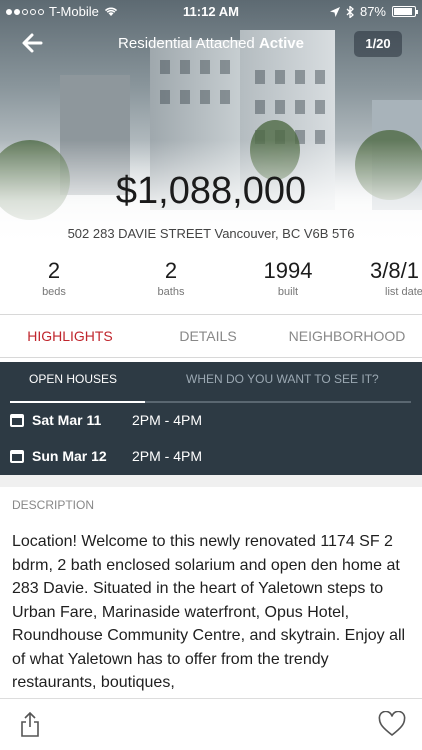 The height and width of the screenshot is (750, 422). Describe the element at coordinates (73, 379) in the screenshot. I see `tab-open-houses: OPEN HOUSES` at that location.